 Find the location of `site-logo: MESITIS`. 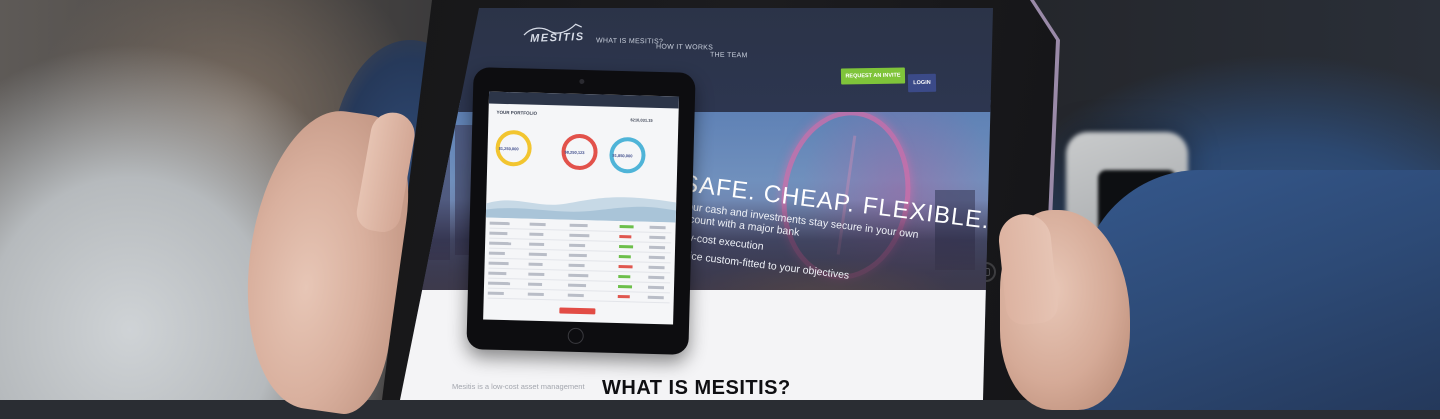

site-logo: MESITIS is located at coordinates (555, 35).